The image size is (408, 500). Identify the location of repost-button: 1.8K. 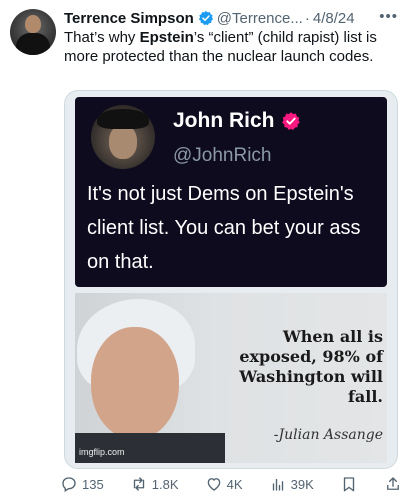
(154, 484).